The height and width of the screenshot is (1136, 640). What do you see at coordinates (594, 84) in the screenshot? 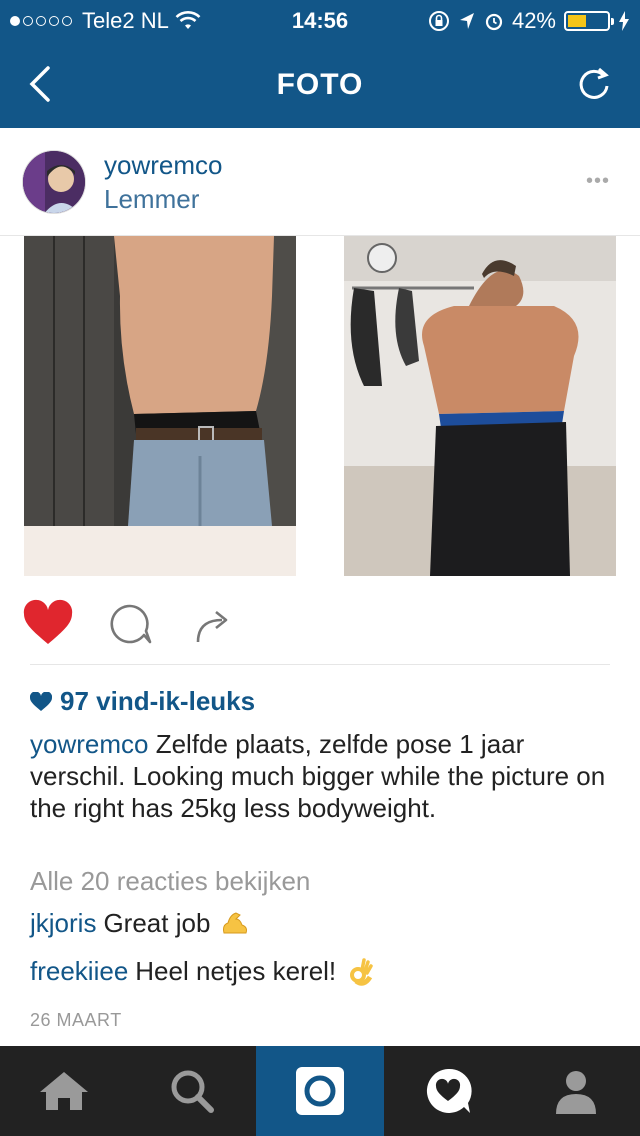
I see `refresh-icon` at bounding box center [594, 84].